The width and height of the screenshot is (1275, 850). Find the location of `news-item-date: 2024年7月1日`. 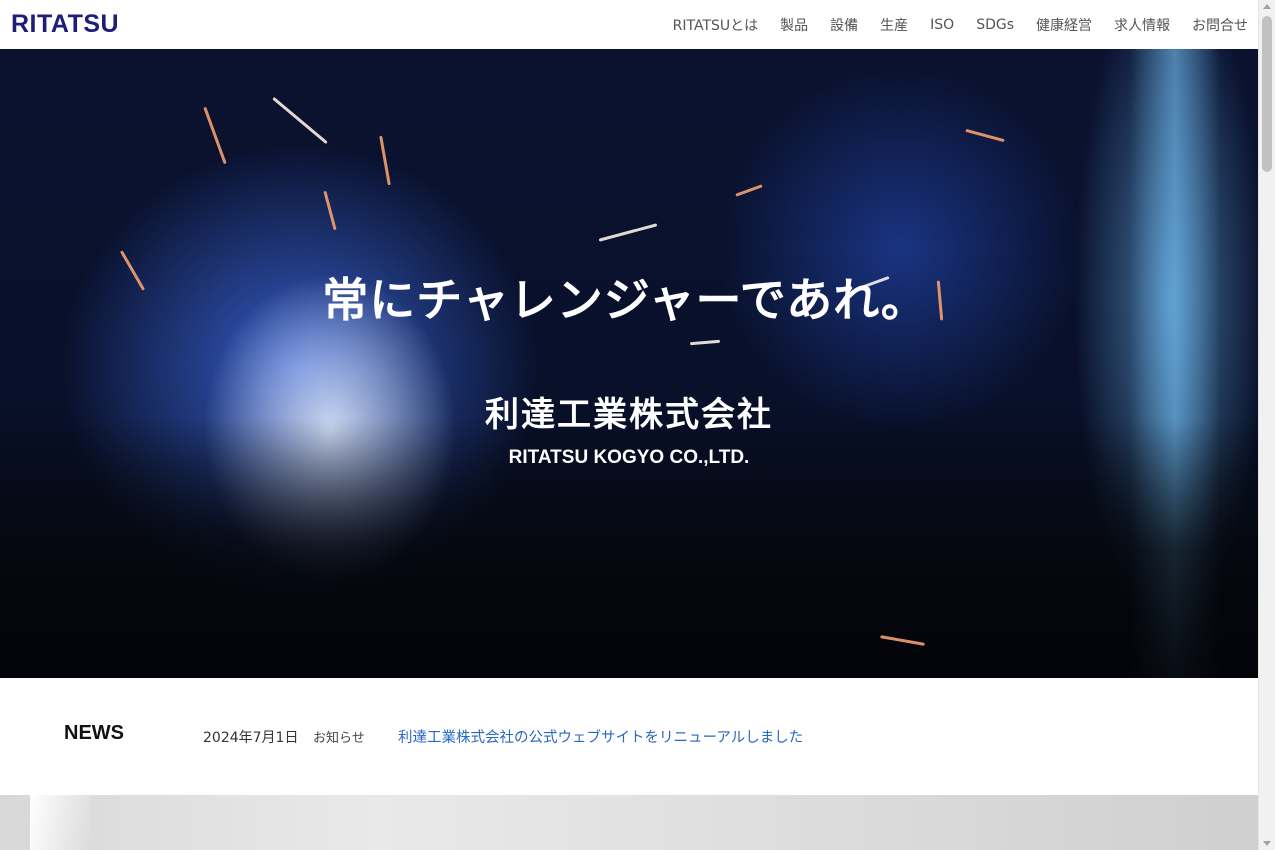

news-item-date: 2024年7月1日 is located at coordinates (251, 738).